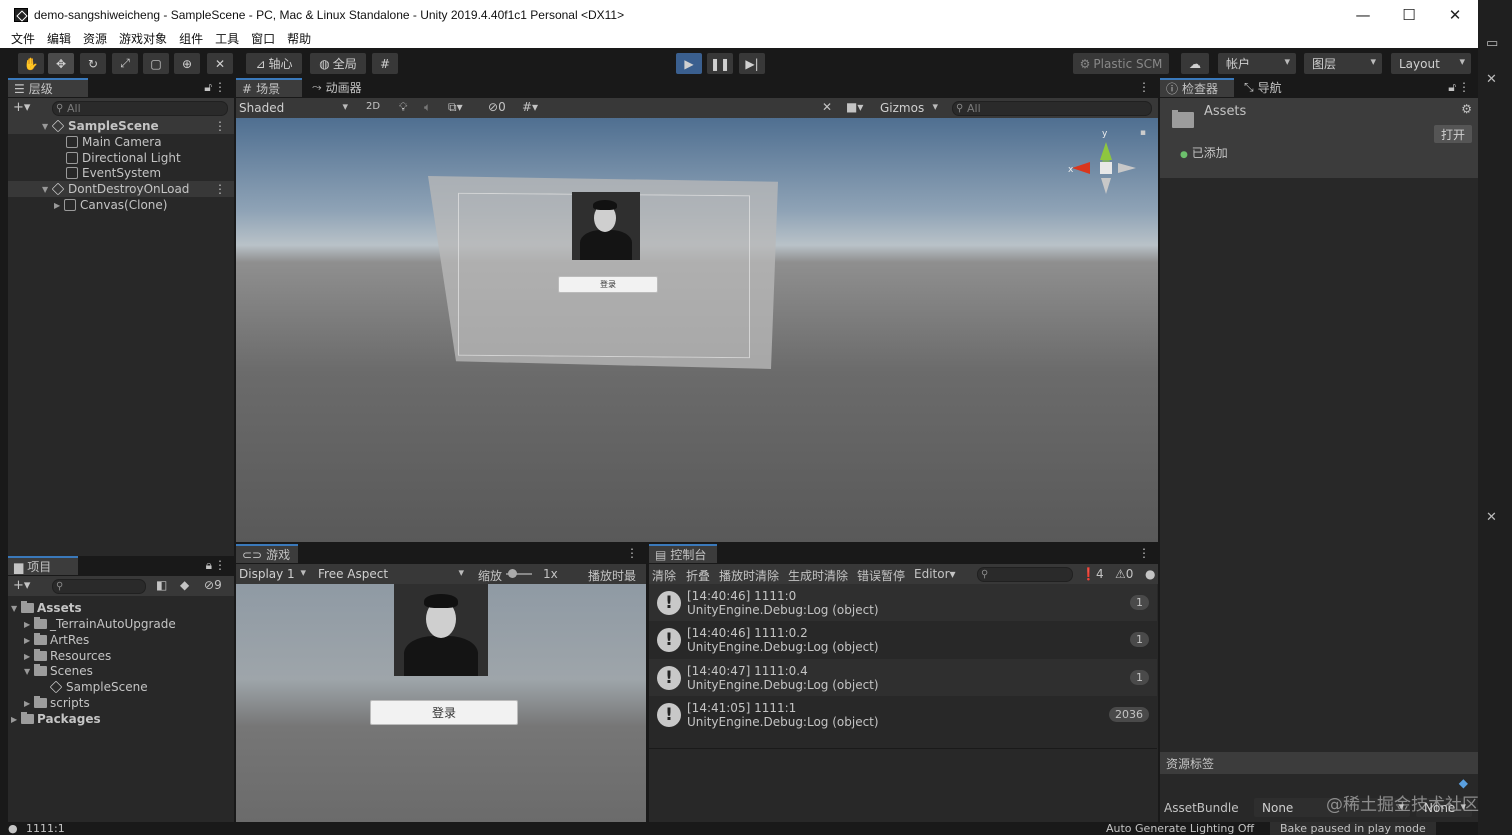 The image size is (1512, 835). Describe the element at coordinates (125, 63) in the screenshot. I see `scale-tool-icon: ⤢` at that location.